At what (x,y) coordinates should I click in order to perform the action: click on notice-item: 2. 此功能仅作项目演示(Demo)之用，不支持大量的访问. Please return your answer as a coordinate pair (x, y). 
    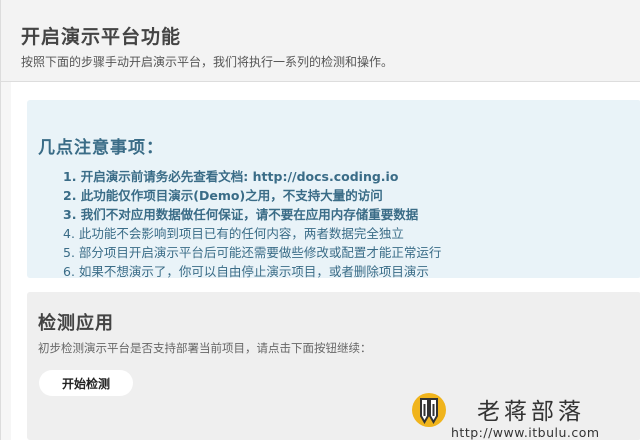
    Looking at the image, I should click on (223, 195).